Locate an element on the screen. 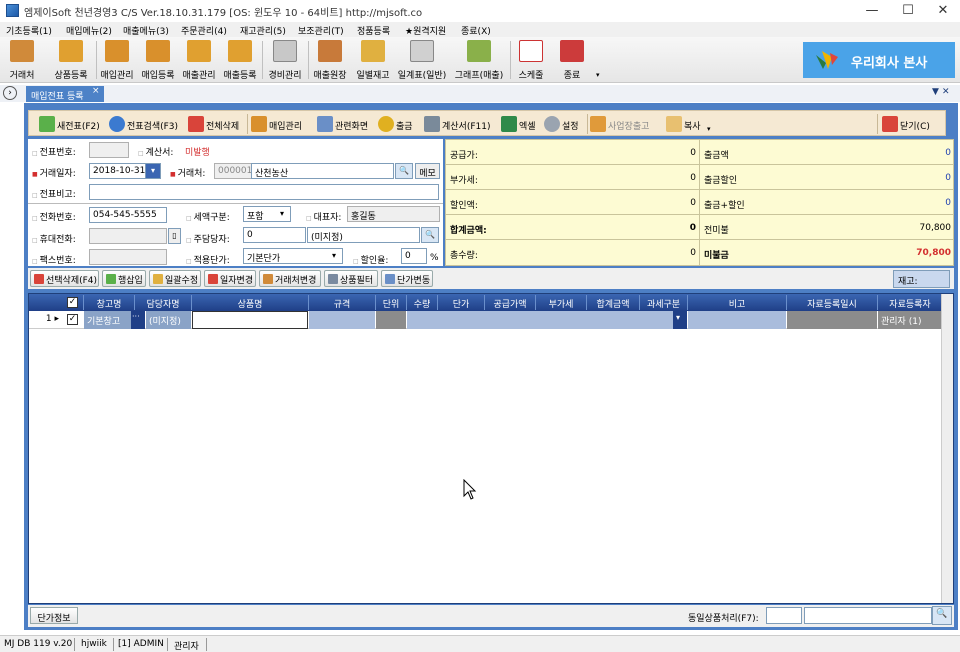 The image size is (960, 652). warehouse-lookup-icon: ··· is located at coordinates (138, 320).